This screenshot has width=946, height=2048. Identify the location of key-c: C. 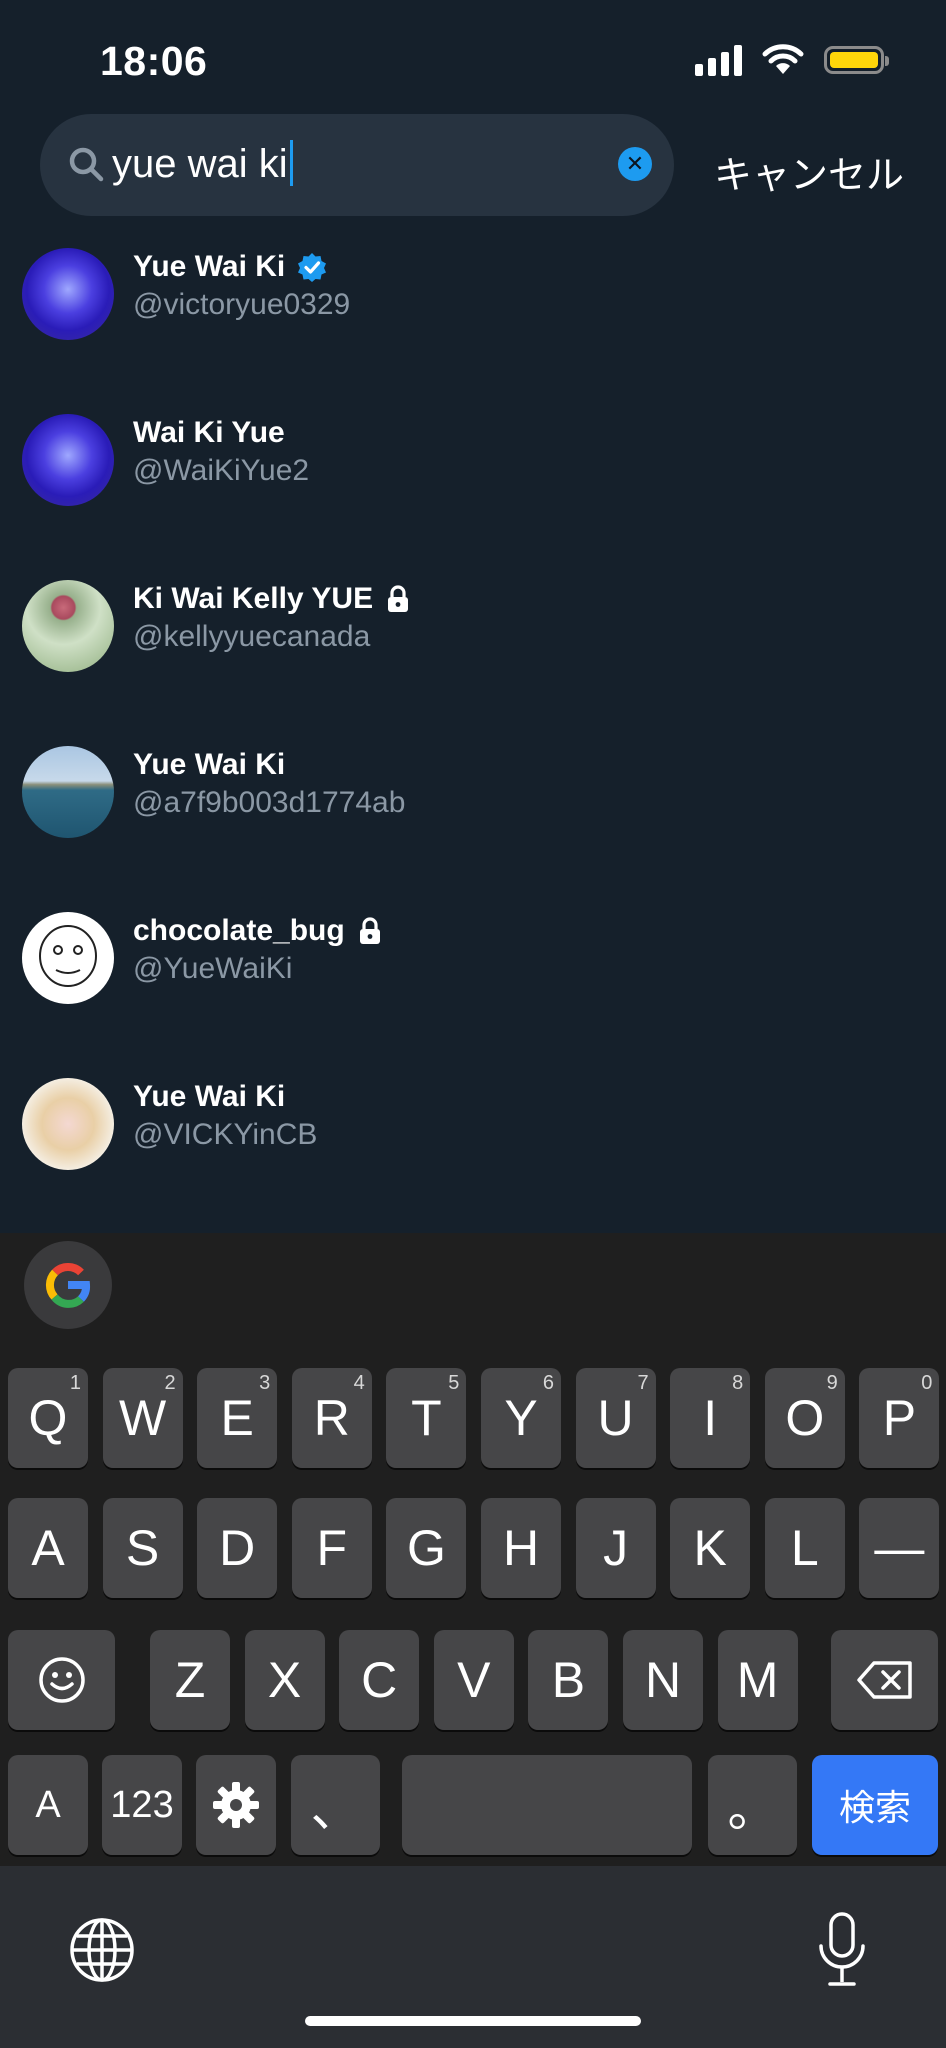
(379, 1680).